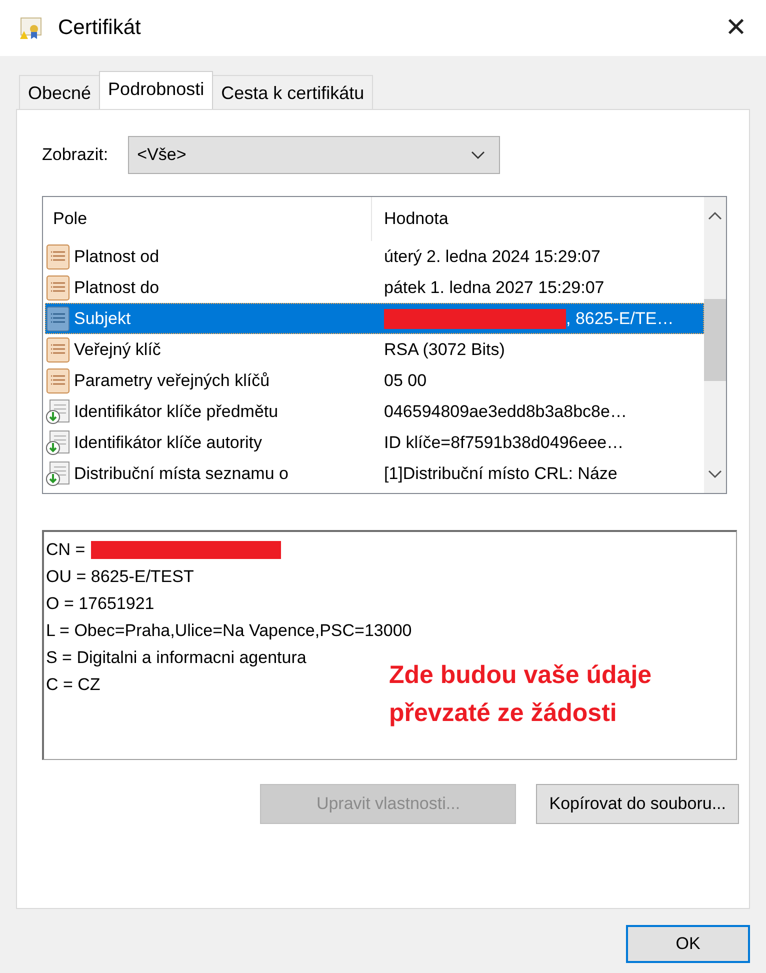 The height and width of the screenshot is (973, 766). I want to click on field-name: Identifikátor klíče autority, so click(168, 442).